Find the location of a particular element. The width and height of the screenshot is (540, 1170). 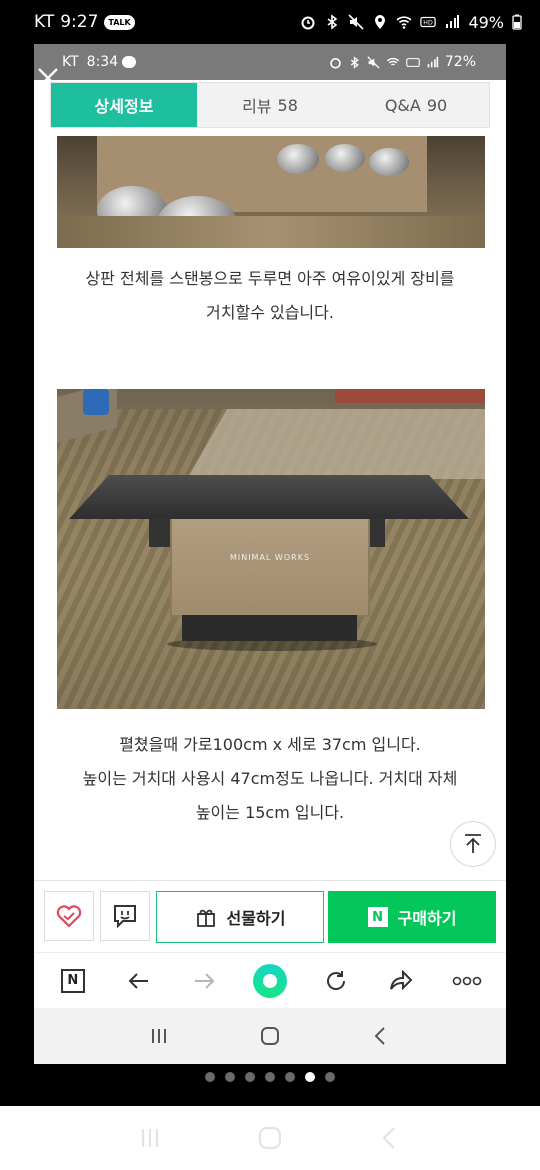

refresh-icon is located at coordinates (335, 980).